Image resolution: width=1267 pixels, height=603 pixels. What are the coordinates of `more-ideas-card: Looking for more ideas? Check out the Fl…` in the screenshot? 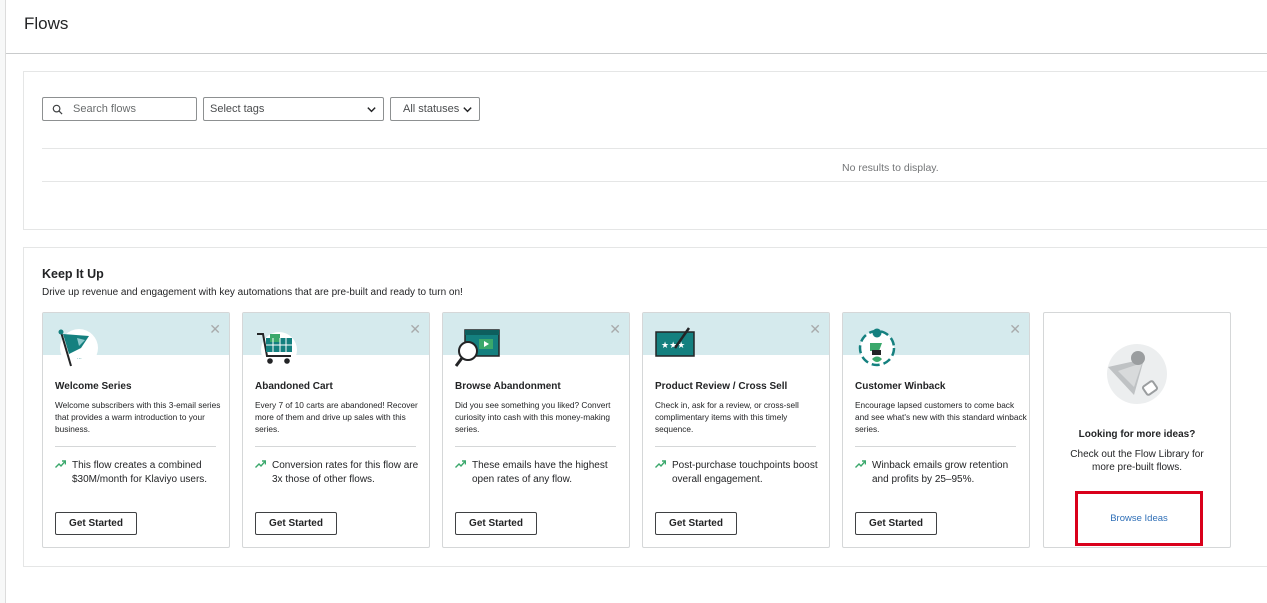 It's located at (1137, 430).